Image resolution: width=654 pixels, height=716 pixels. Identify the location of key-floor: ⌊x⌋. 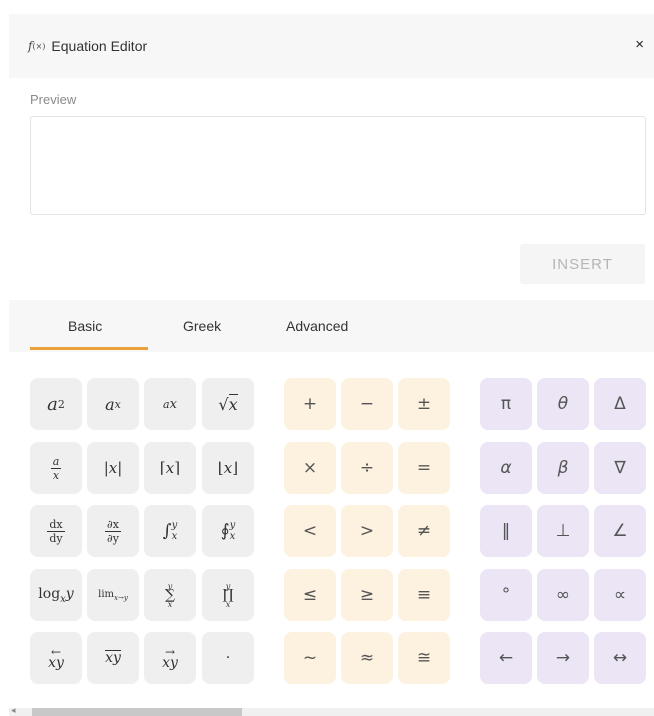
(228, 468).